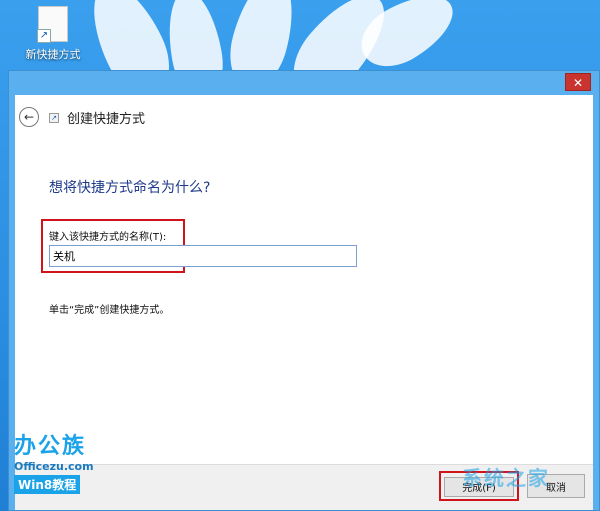 The image size is (600, 511). What do you see at coordinates (304, 83) in the screenshot?
I see `dialog-titlebar: ✕` at bounding box center [304, 83].